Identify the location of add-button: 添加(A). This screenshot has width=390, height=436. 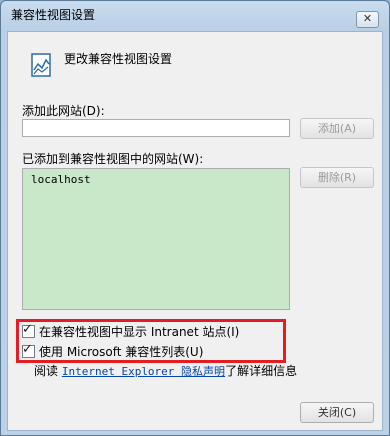
(337, 128).